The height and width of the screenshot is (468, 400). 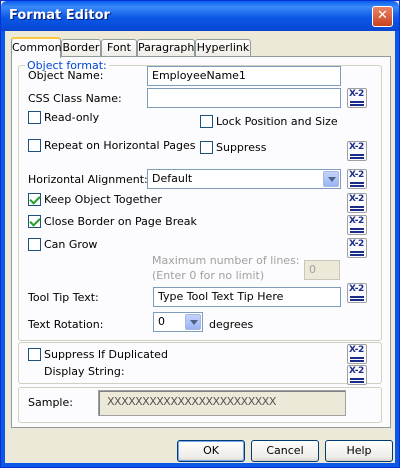 I want to click on max-lines-hint: (Enter 0 for no limit), so click(x=208, y=275).